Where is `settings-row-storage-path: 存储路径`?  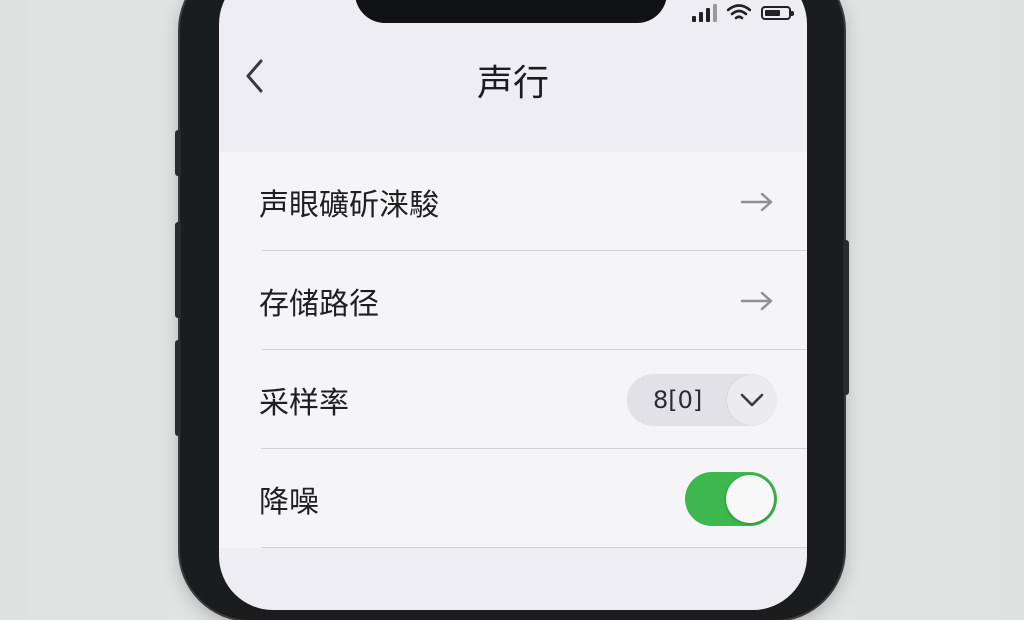 settings-row-storage-path: 存储路径 is located at coordinates (513, 300).